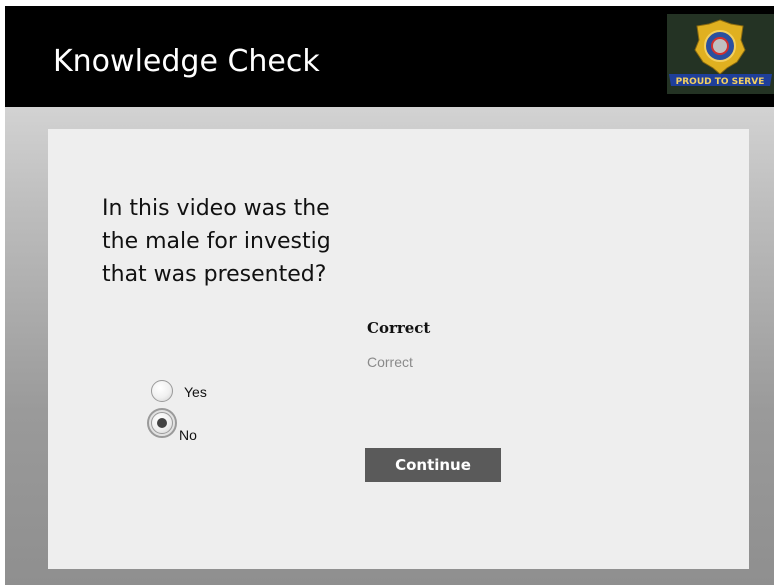  What do you see at coordinates (720, 82) in the screenshot?
I see `logo-text: PROUD TO SERVE` at bounding box center [720, 82].